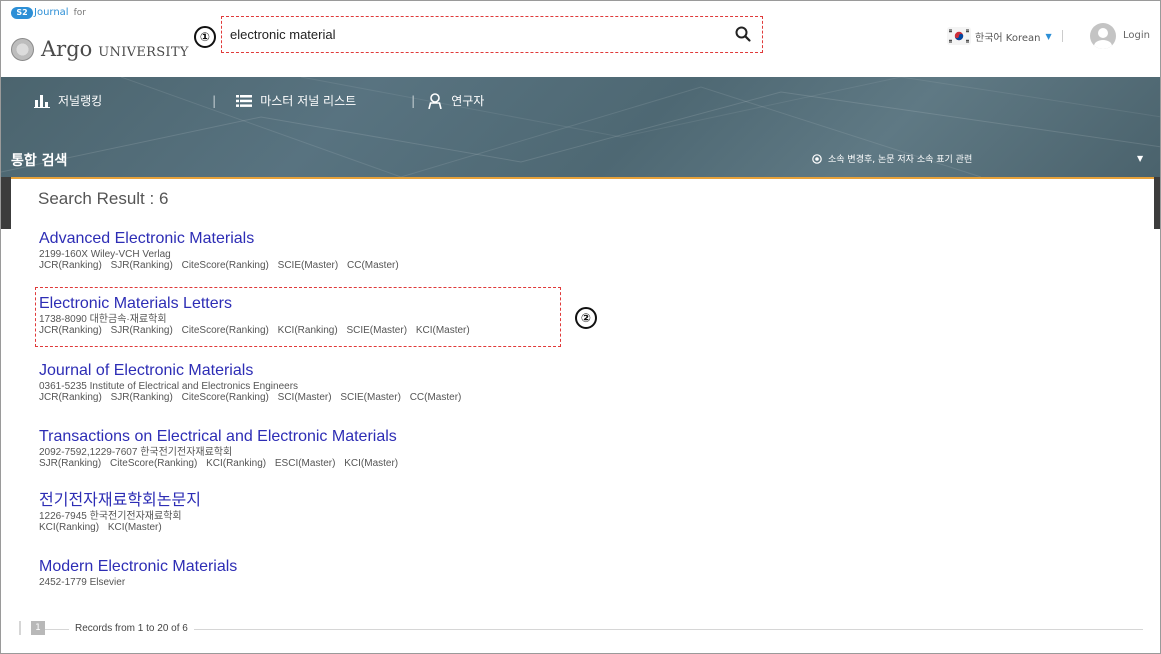 The width and height of the screenshot is (1161, 654). Describe the element at coordinates (20, 628) in the screenshot. I see `pager-edge` at that location.